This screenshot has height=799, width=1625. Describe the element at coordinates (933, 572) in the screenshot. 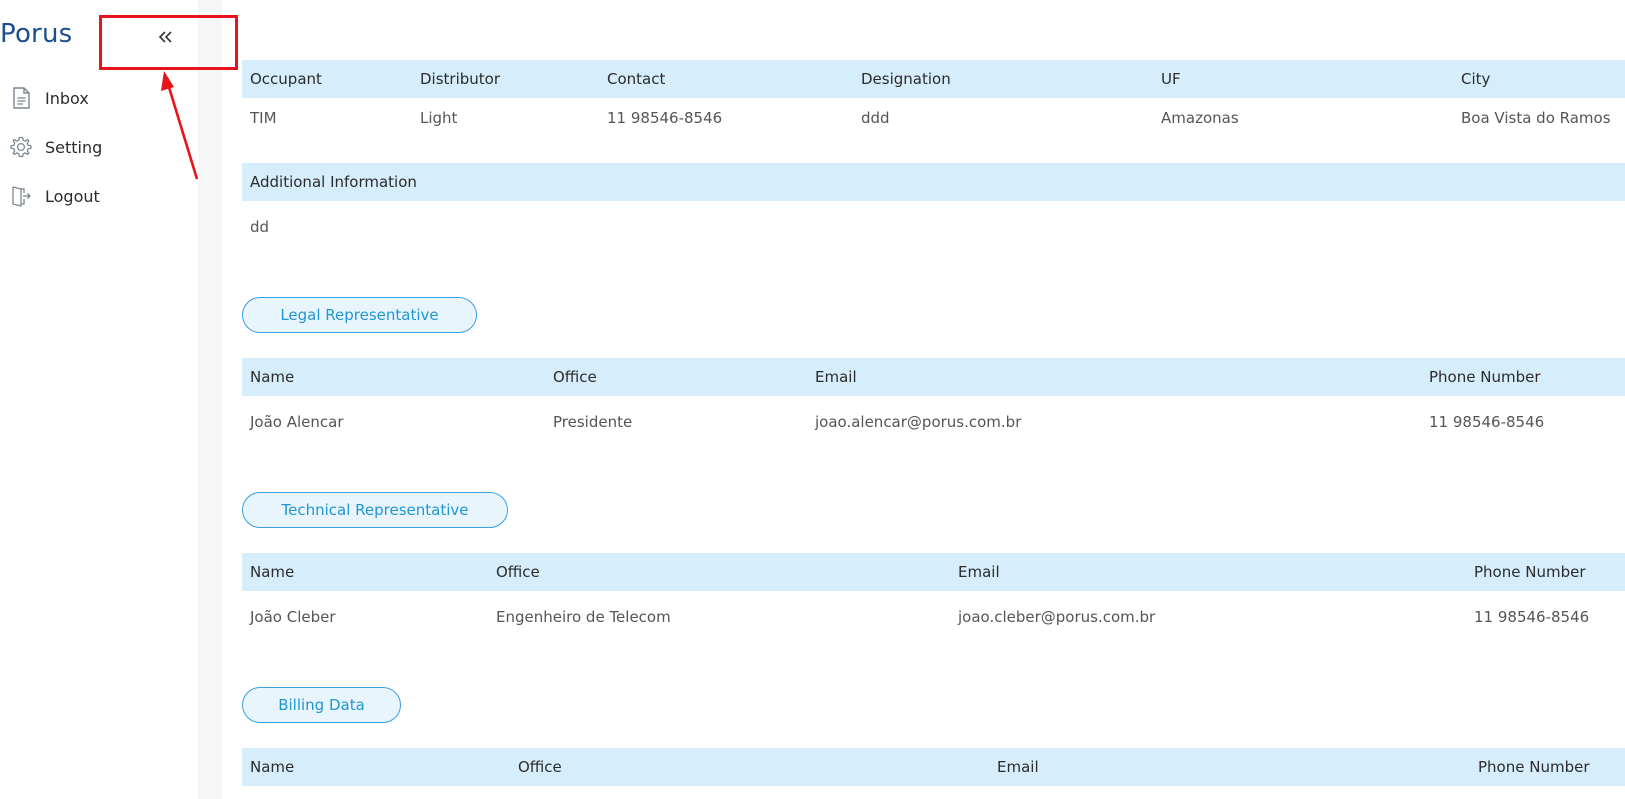

I see `technical-rep-table-header: Name Office Email Phone Number` at that location.